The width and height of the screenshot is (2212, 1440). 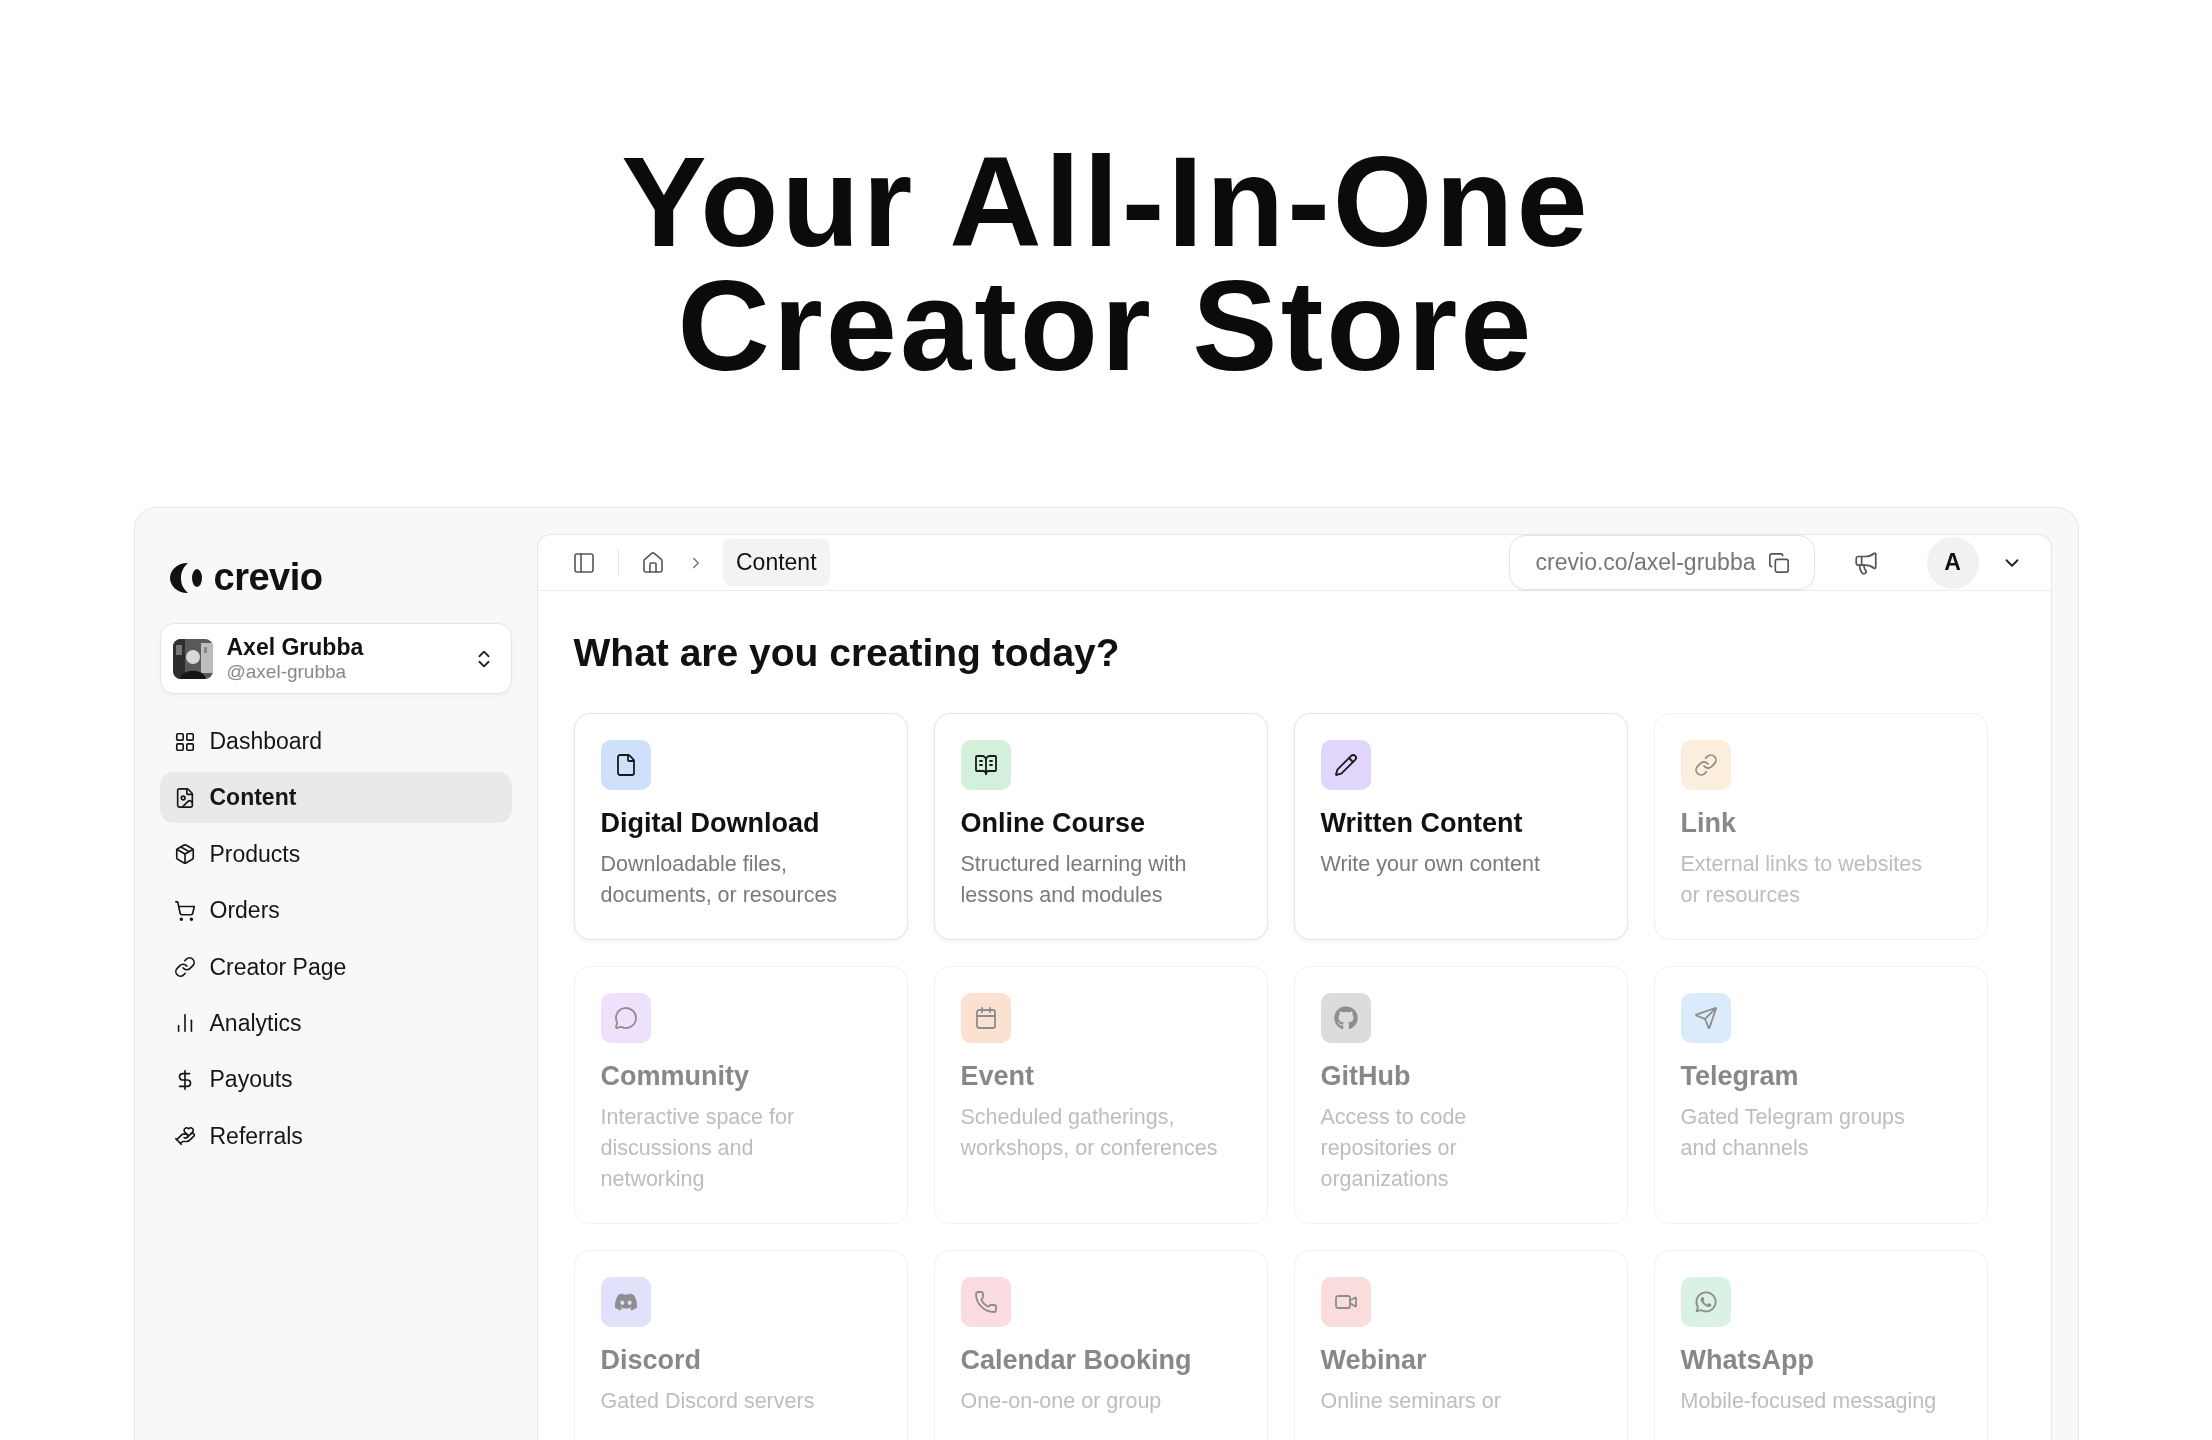 I want to click on content-type-card: Written Content Write your own content, so click(x=1460, y=826).